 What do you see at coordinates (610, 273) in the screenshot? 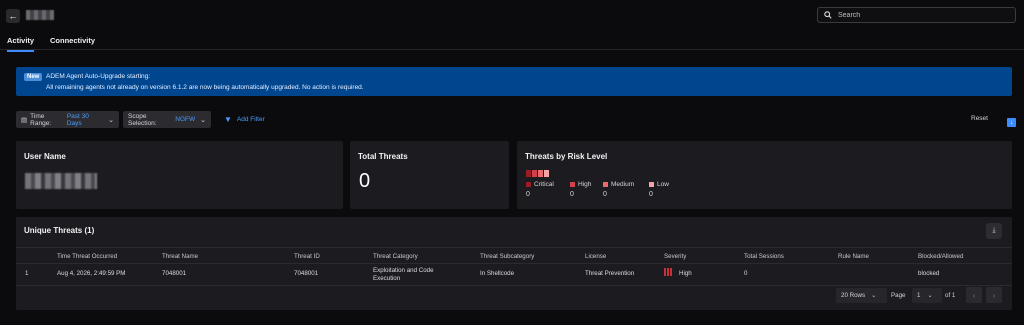
I see `cell-license: Threat Prevention` at bounding box center [610, 273].